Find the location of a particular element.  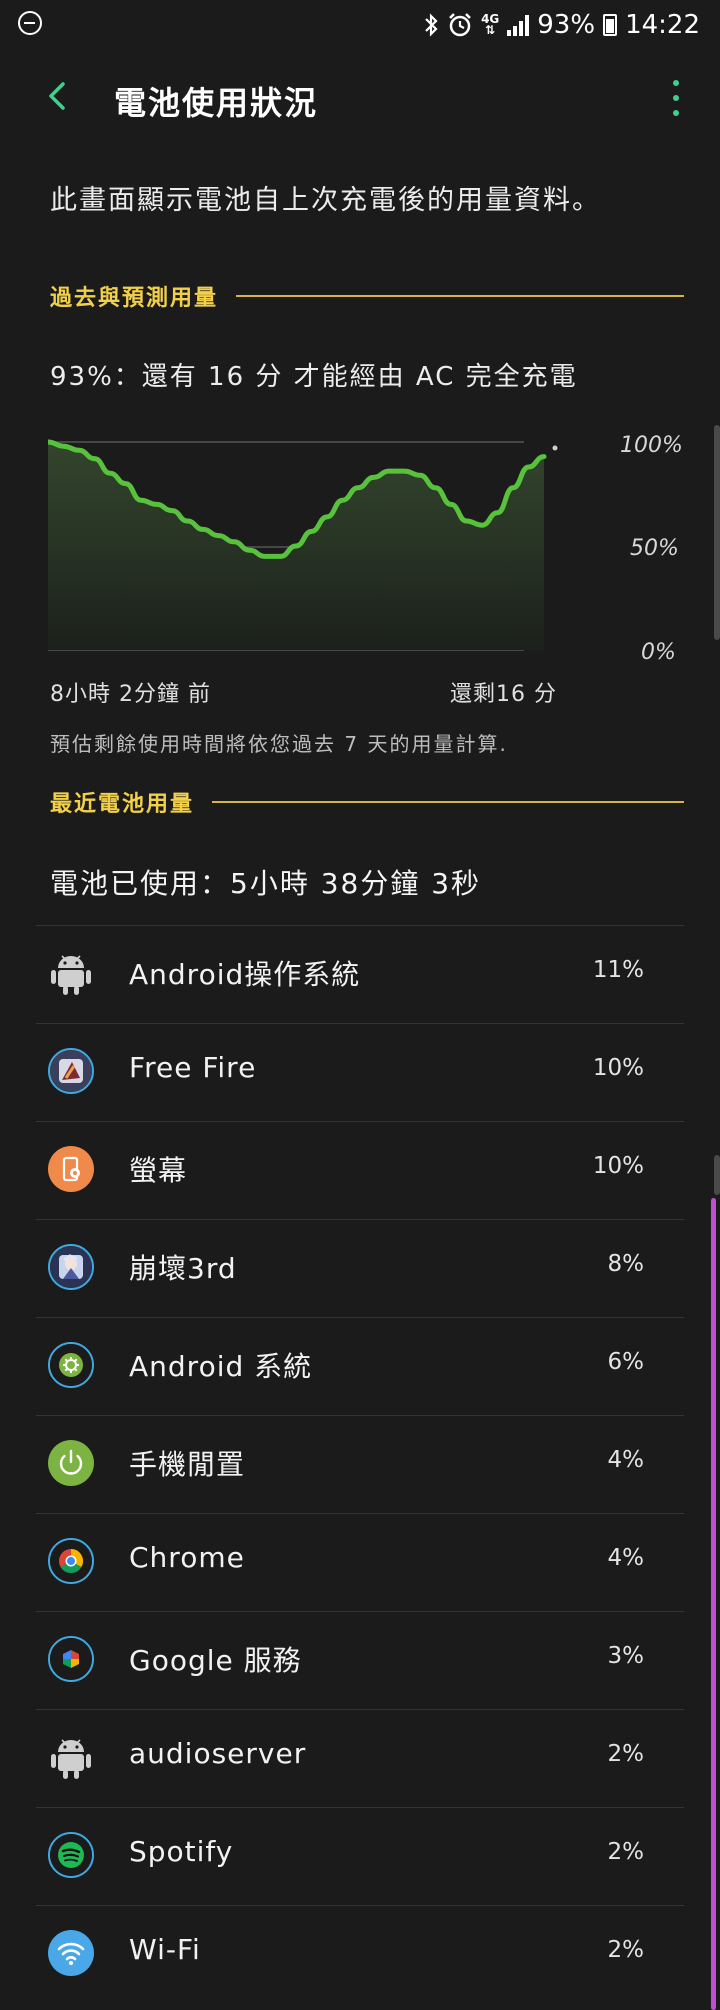

honkai-icon is located at coordinates (71, 1267).